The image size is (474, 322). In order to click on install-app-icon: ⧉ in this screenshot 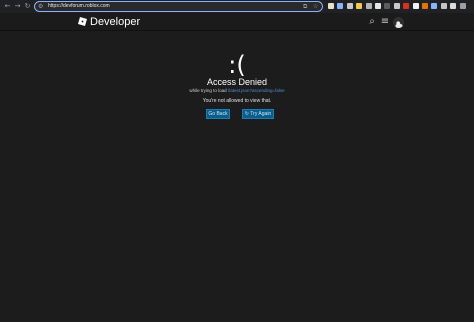, I will do `click(305, 7)`.